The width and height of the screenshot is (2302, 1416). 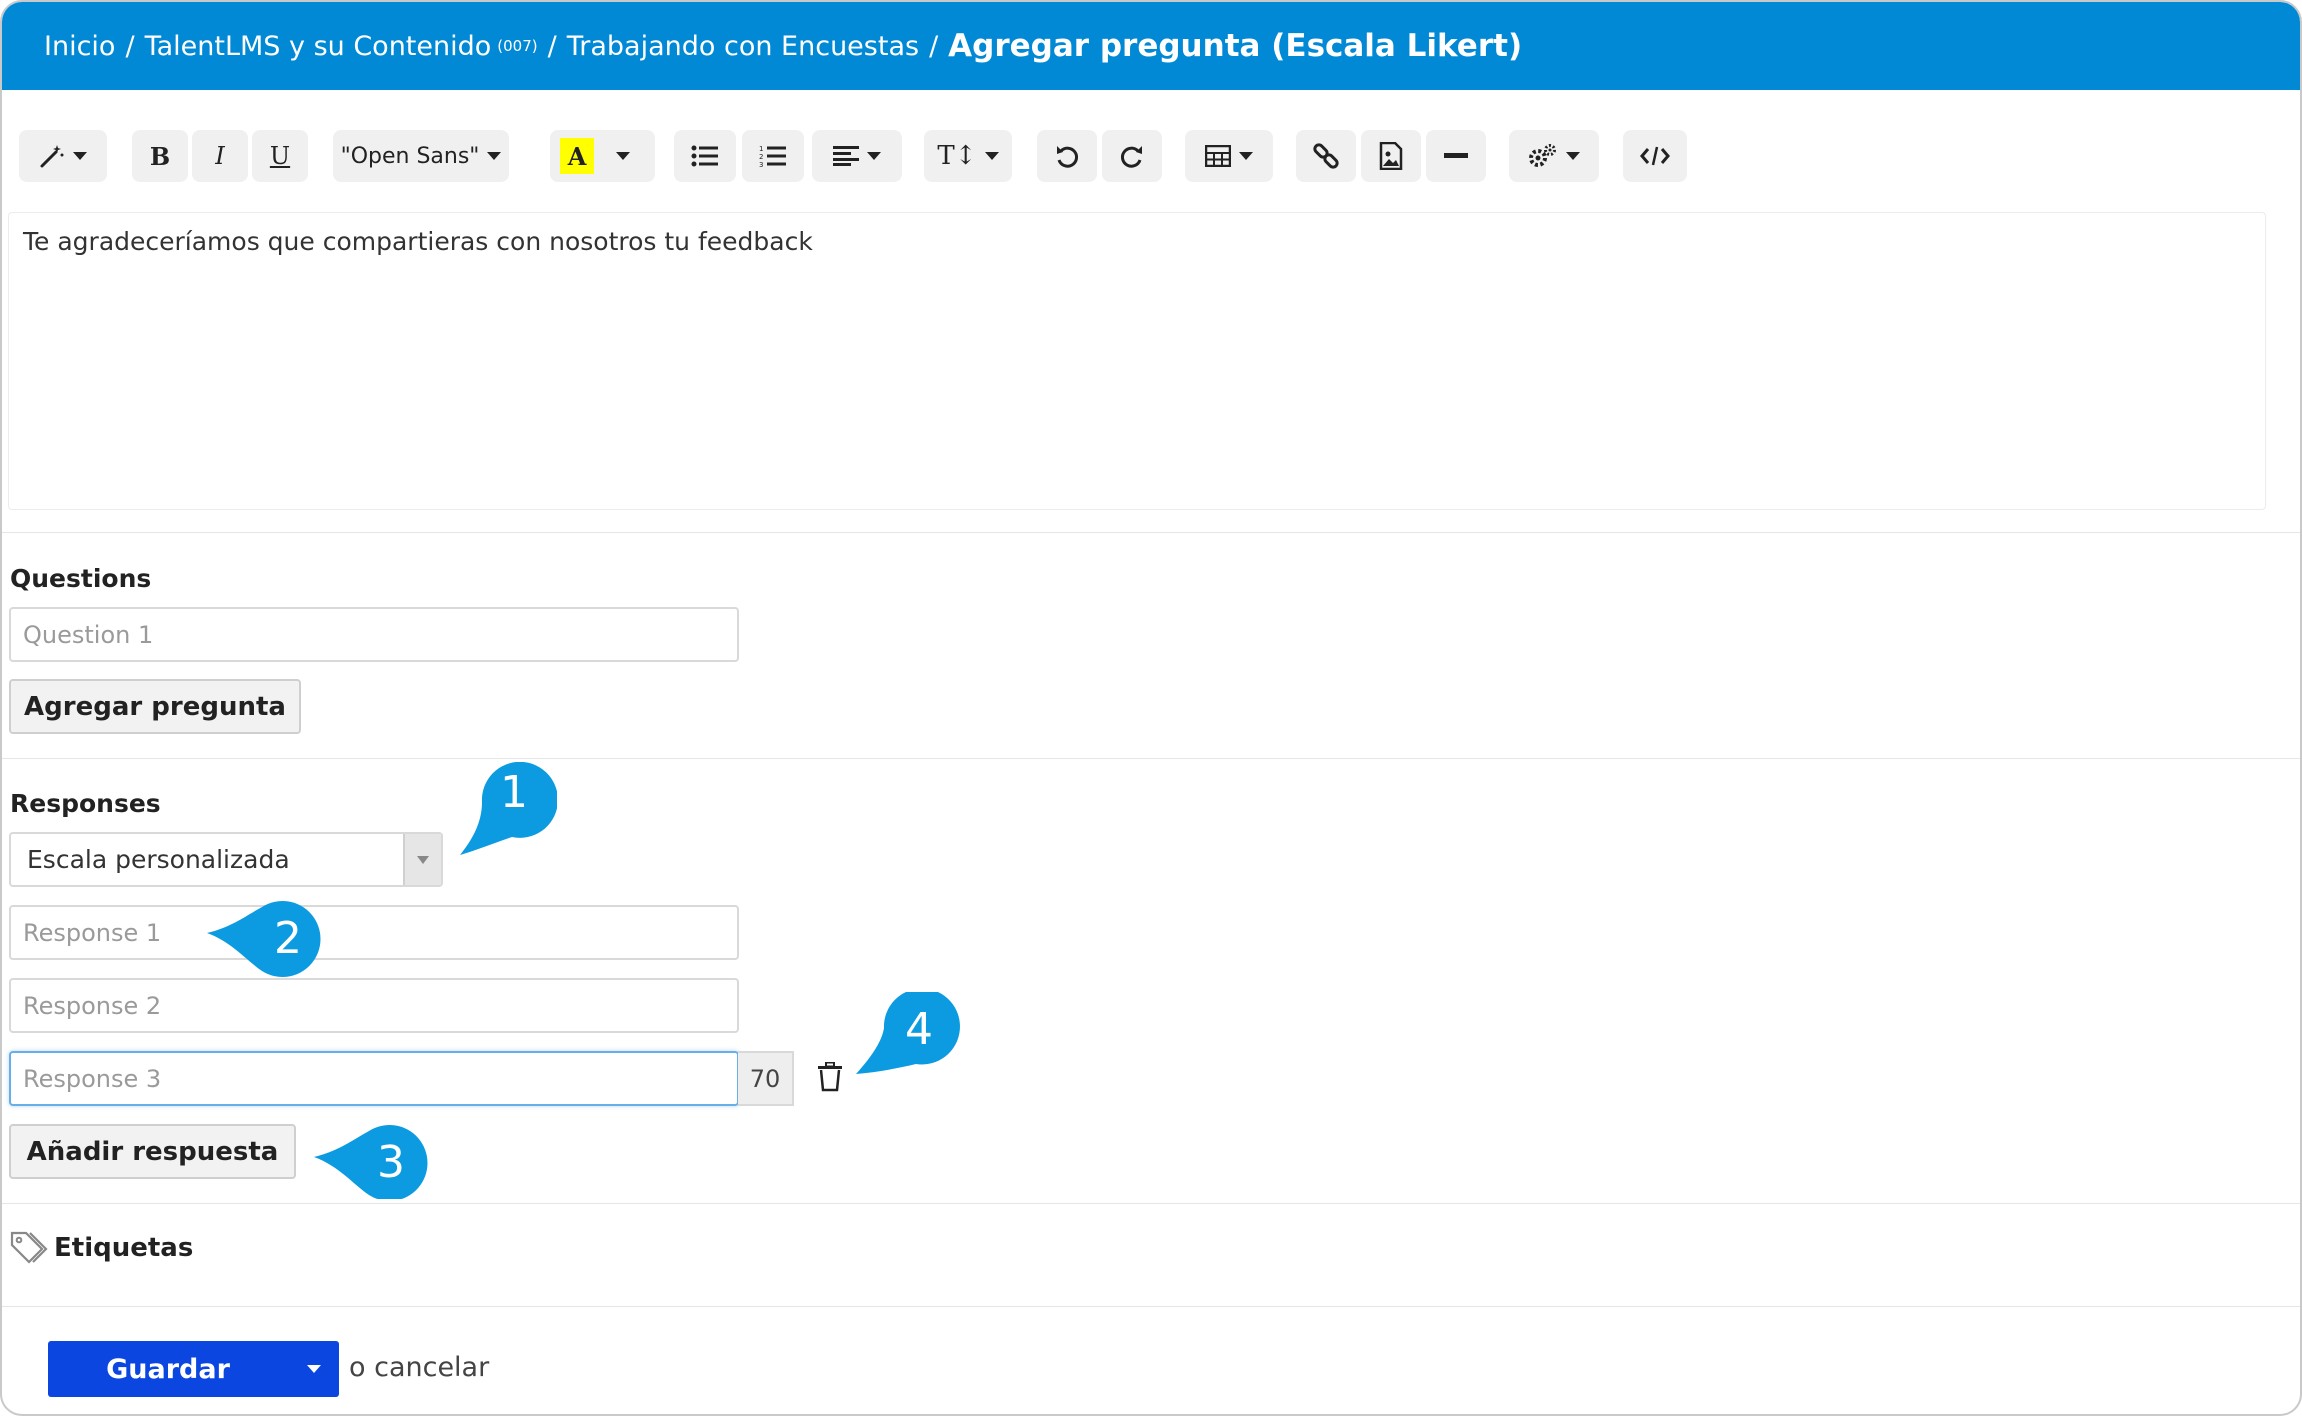 I want to click on magic-style-button, so click(x=63, y=156).